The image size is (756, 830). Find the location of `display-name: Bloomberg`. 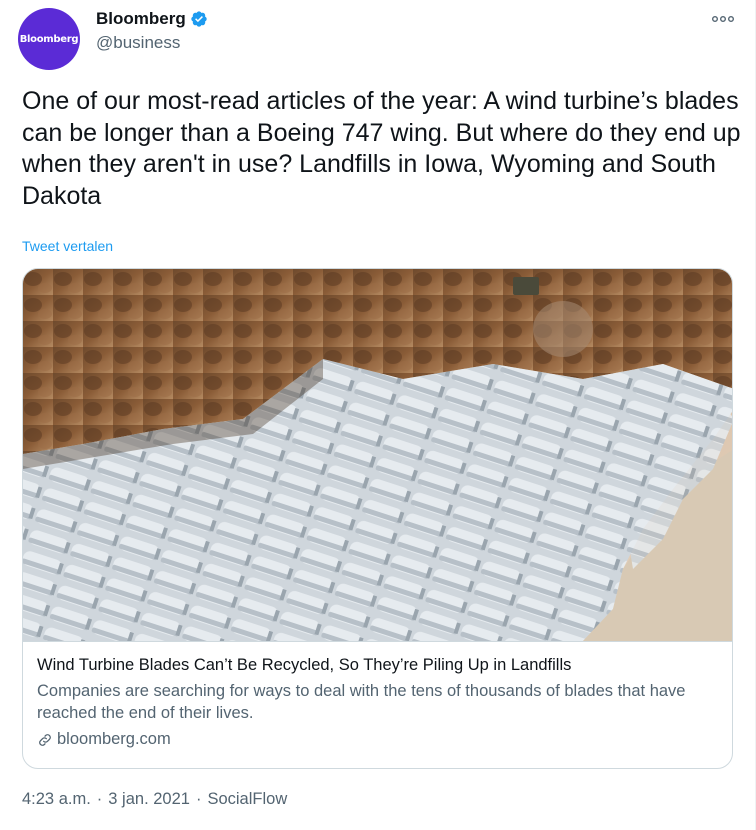

display-name: Bloomberg is located at coordinates (141, 19).